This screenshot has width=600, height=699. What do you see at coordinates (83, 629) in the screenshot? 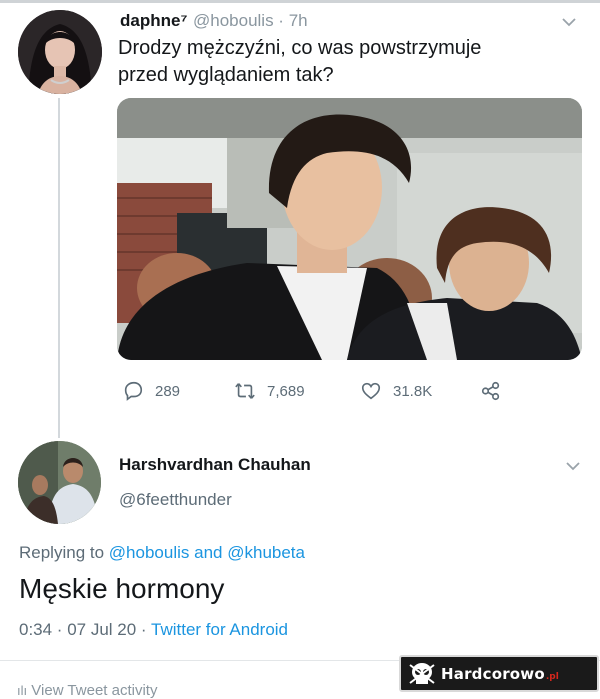
I see `timestamp: 0:34 · 07 Jul 20 ·` at bounding box center [83, 629].